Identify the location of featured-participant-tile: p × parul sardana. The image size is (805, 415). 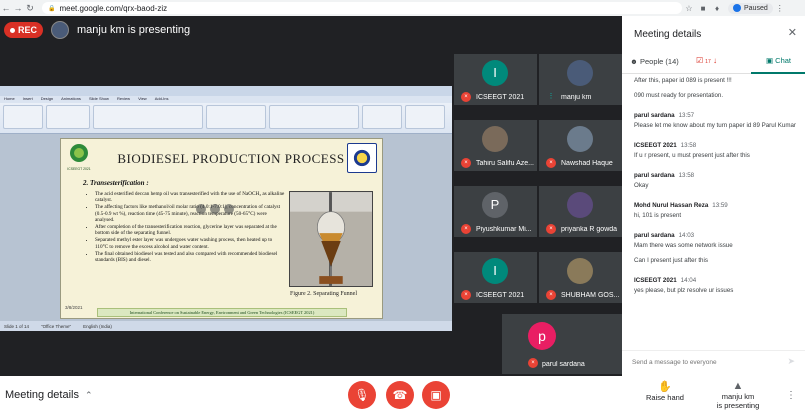
(562, 344).